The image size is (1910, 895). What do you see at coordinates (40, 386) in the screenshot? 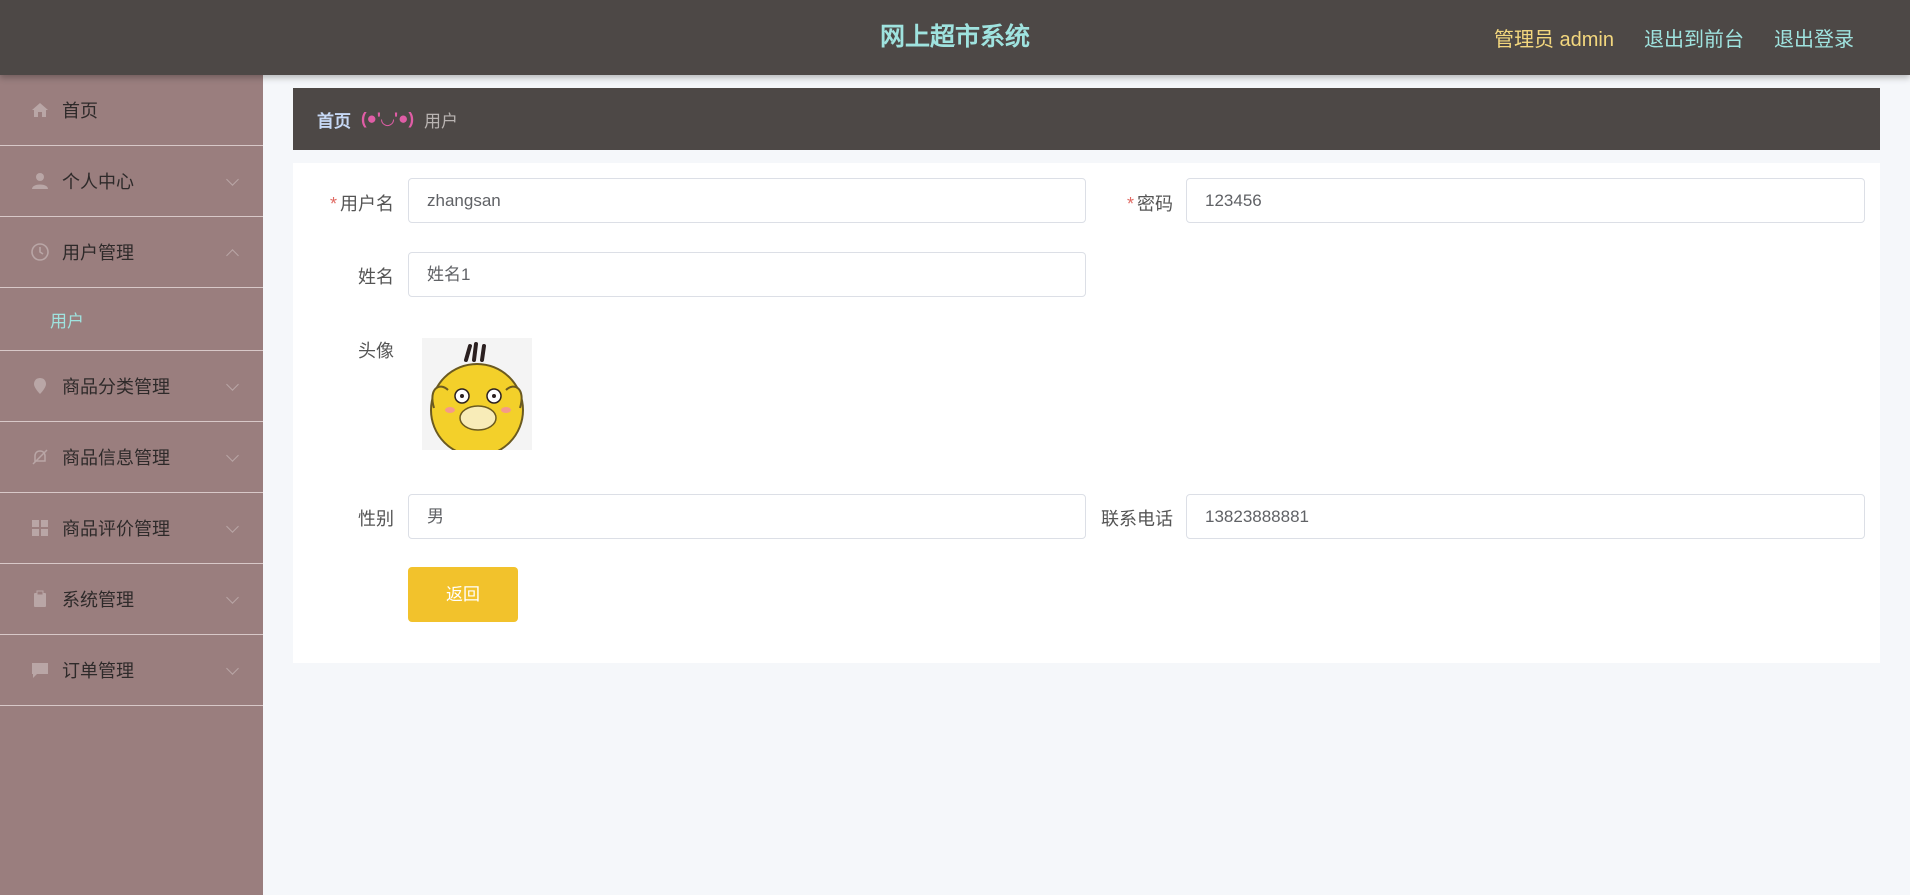
I see `location-pin-icon` at bounding box center [40, 386].